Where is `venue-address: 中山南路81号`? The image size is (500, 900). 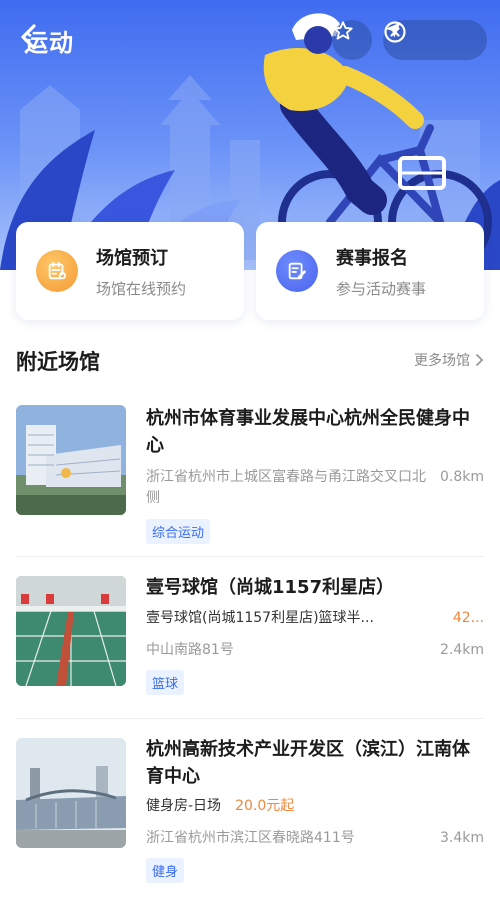
venue-address: 中山南路81号 is located at coordinates (190, 650).